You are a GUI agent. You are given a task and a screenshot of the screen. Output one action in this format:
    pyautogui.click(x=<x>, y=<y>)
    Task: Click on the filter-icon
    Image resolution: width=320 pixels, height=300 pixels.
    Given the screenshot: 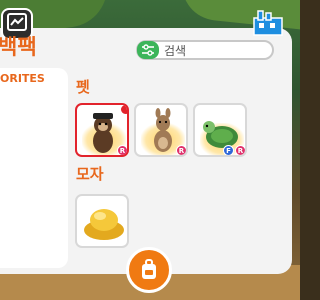 What is the action you would take?
    pyautogui.click(x=148, y=50)
    